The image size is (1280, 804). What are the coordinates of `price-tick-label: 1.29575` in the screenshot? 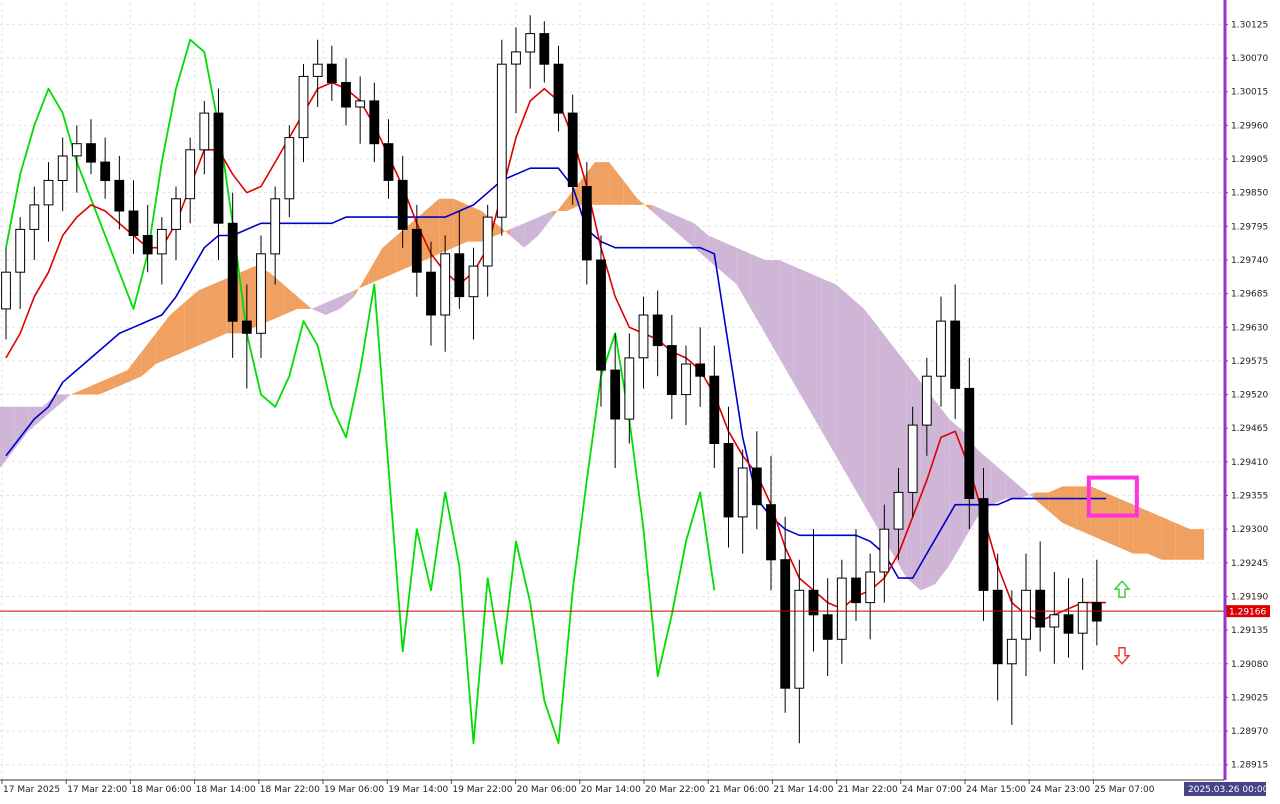 It's located at (1249, 362).